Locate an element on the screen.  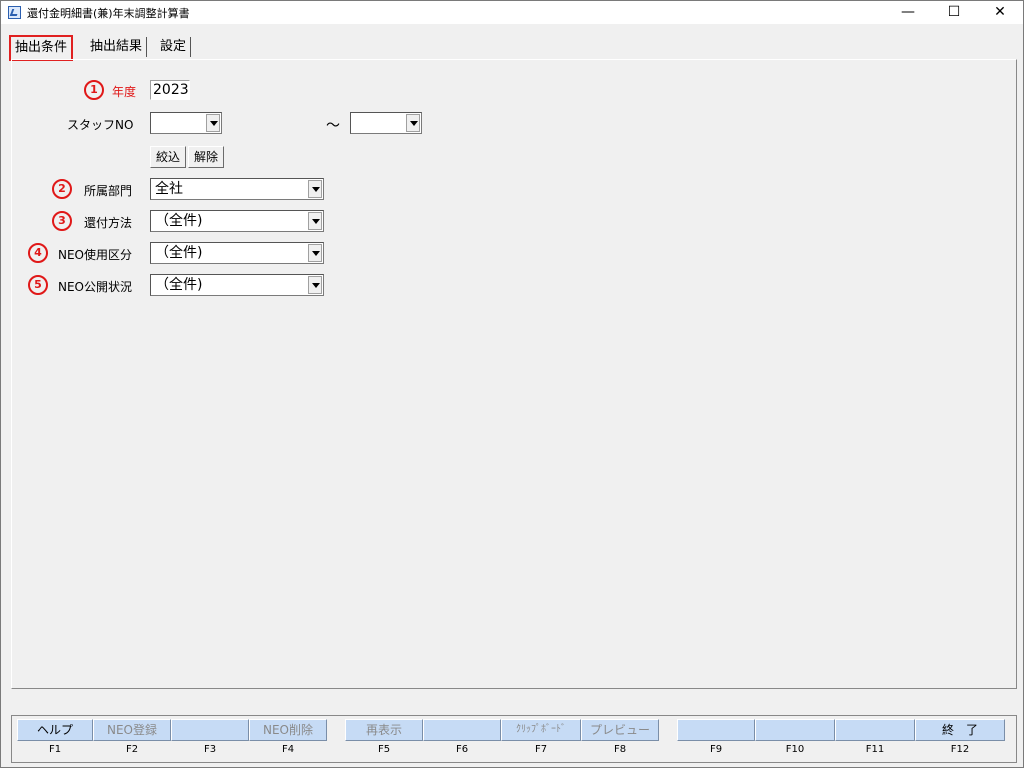
f8-preview-button: プレビュー is located at coordinates (620, 730).